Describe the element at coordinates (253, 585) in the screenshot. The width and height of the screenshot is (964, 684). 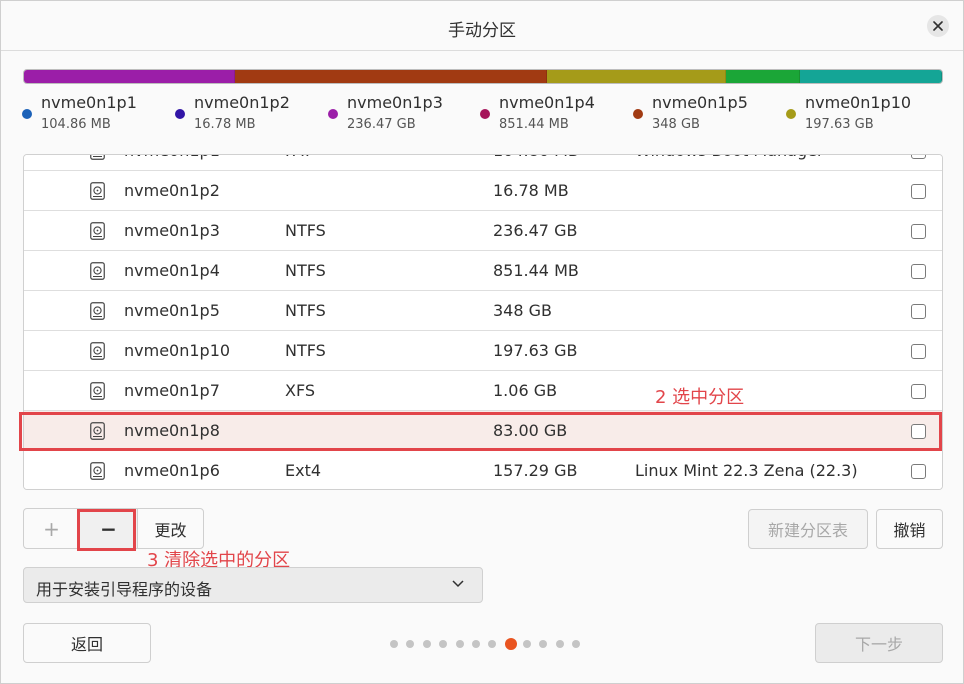
I see `bootloader-device-select: 用于安装引导程序的设备` at that location.